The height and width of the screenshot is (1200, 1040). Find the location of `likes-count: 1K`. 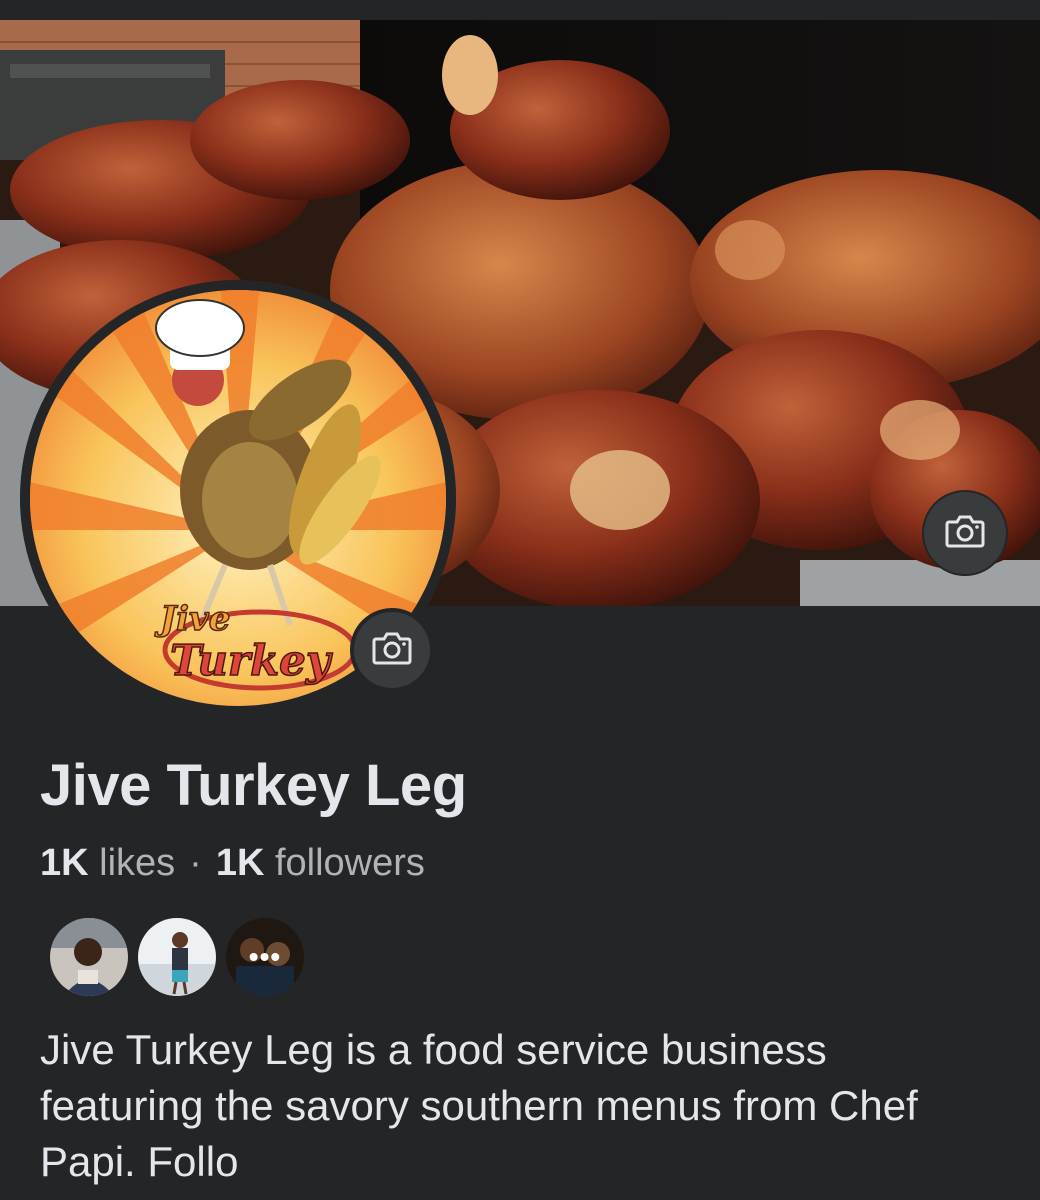

likes-count: 1K is located at coordinates (64, 863).